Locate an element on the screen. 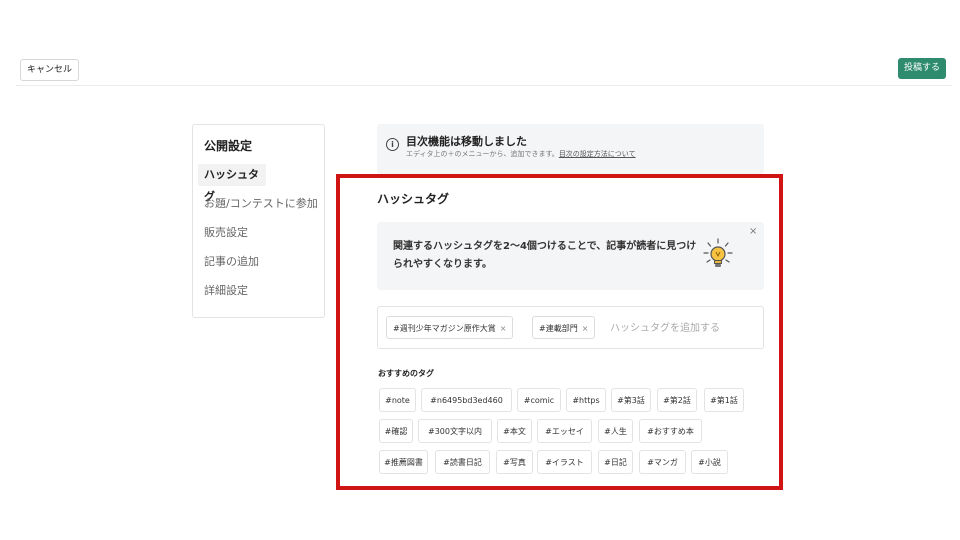 This screenshot has height=540, width=960. header-divider is located at coordinates (484, 85).